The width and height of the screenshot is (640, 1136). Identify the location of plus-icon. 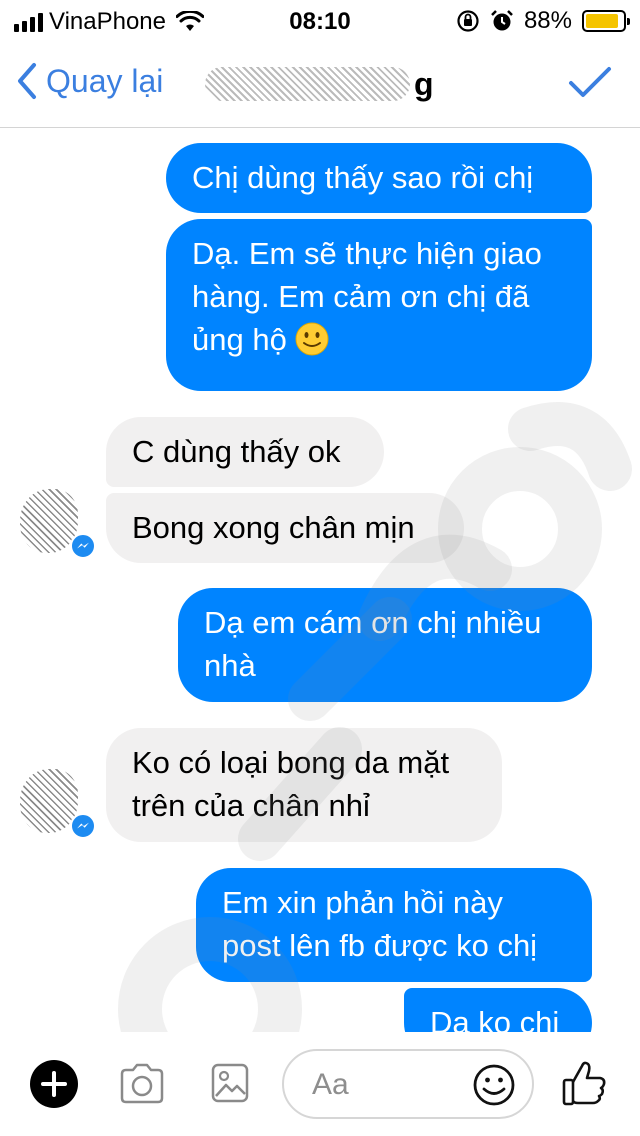
(54, 1084).